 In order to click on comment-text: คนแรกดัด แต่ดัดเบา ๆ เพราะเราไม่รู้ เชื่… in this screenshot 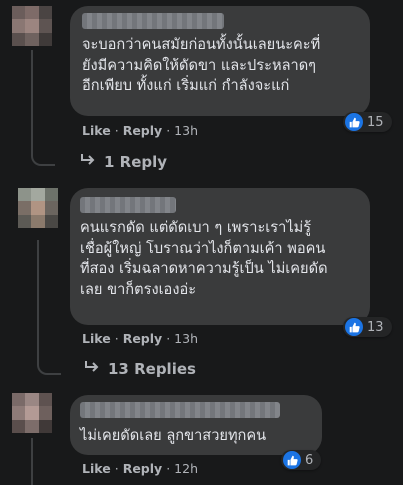, I will do `click(204, 258)`.